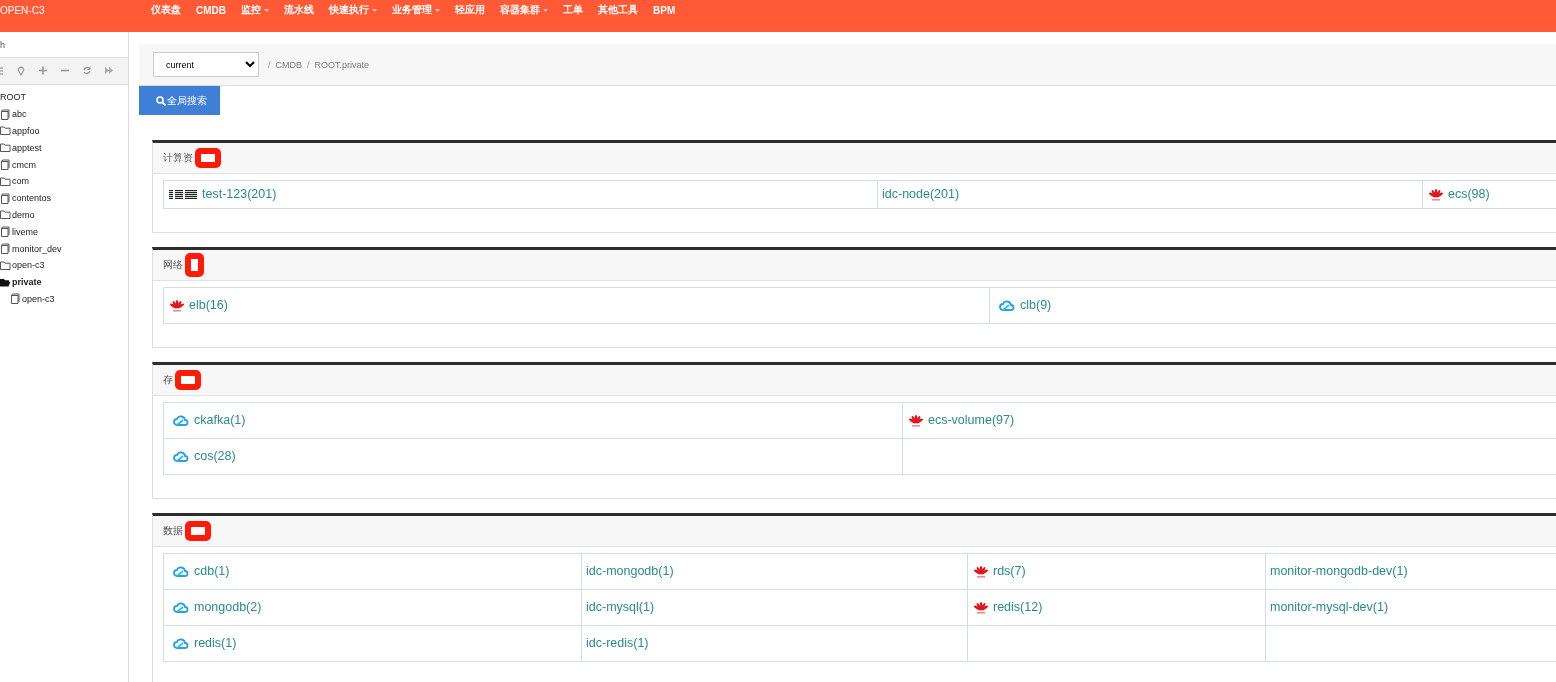  What do you see at coordinates (173, 531) in the screenshot?
I see `section-title: 数据` at bounding box center [173, 531].